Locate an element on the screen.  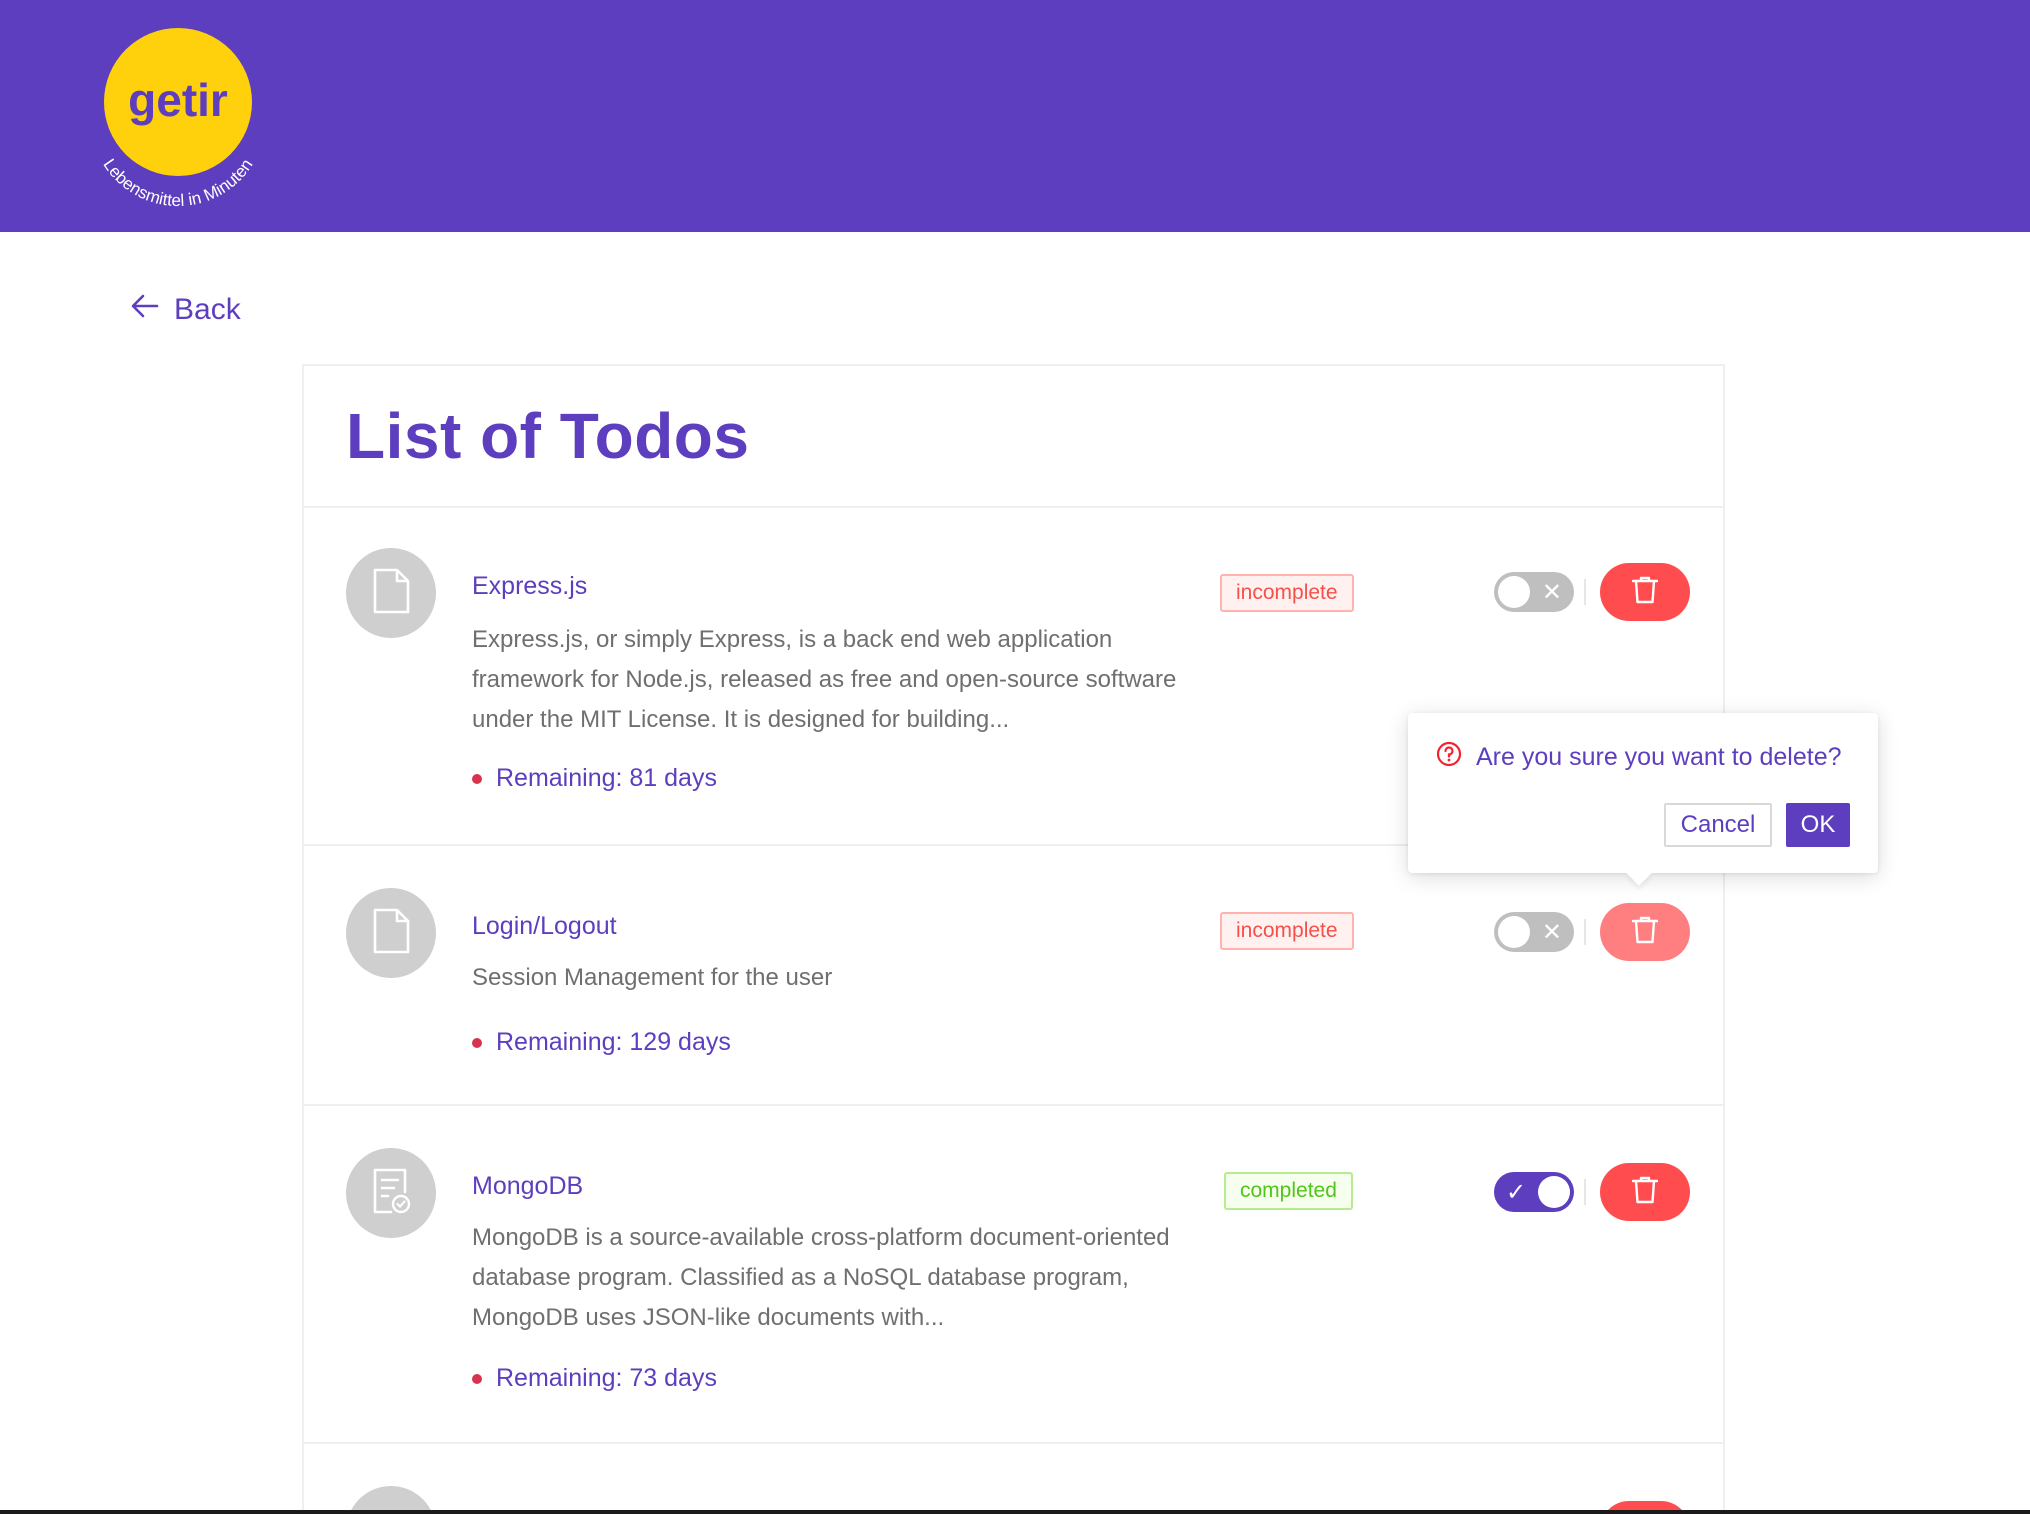
question-circle-icon is located at coordinates (1449, 757).